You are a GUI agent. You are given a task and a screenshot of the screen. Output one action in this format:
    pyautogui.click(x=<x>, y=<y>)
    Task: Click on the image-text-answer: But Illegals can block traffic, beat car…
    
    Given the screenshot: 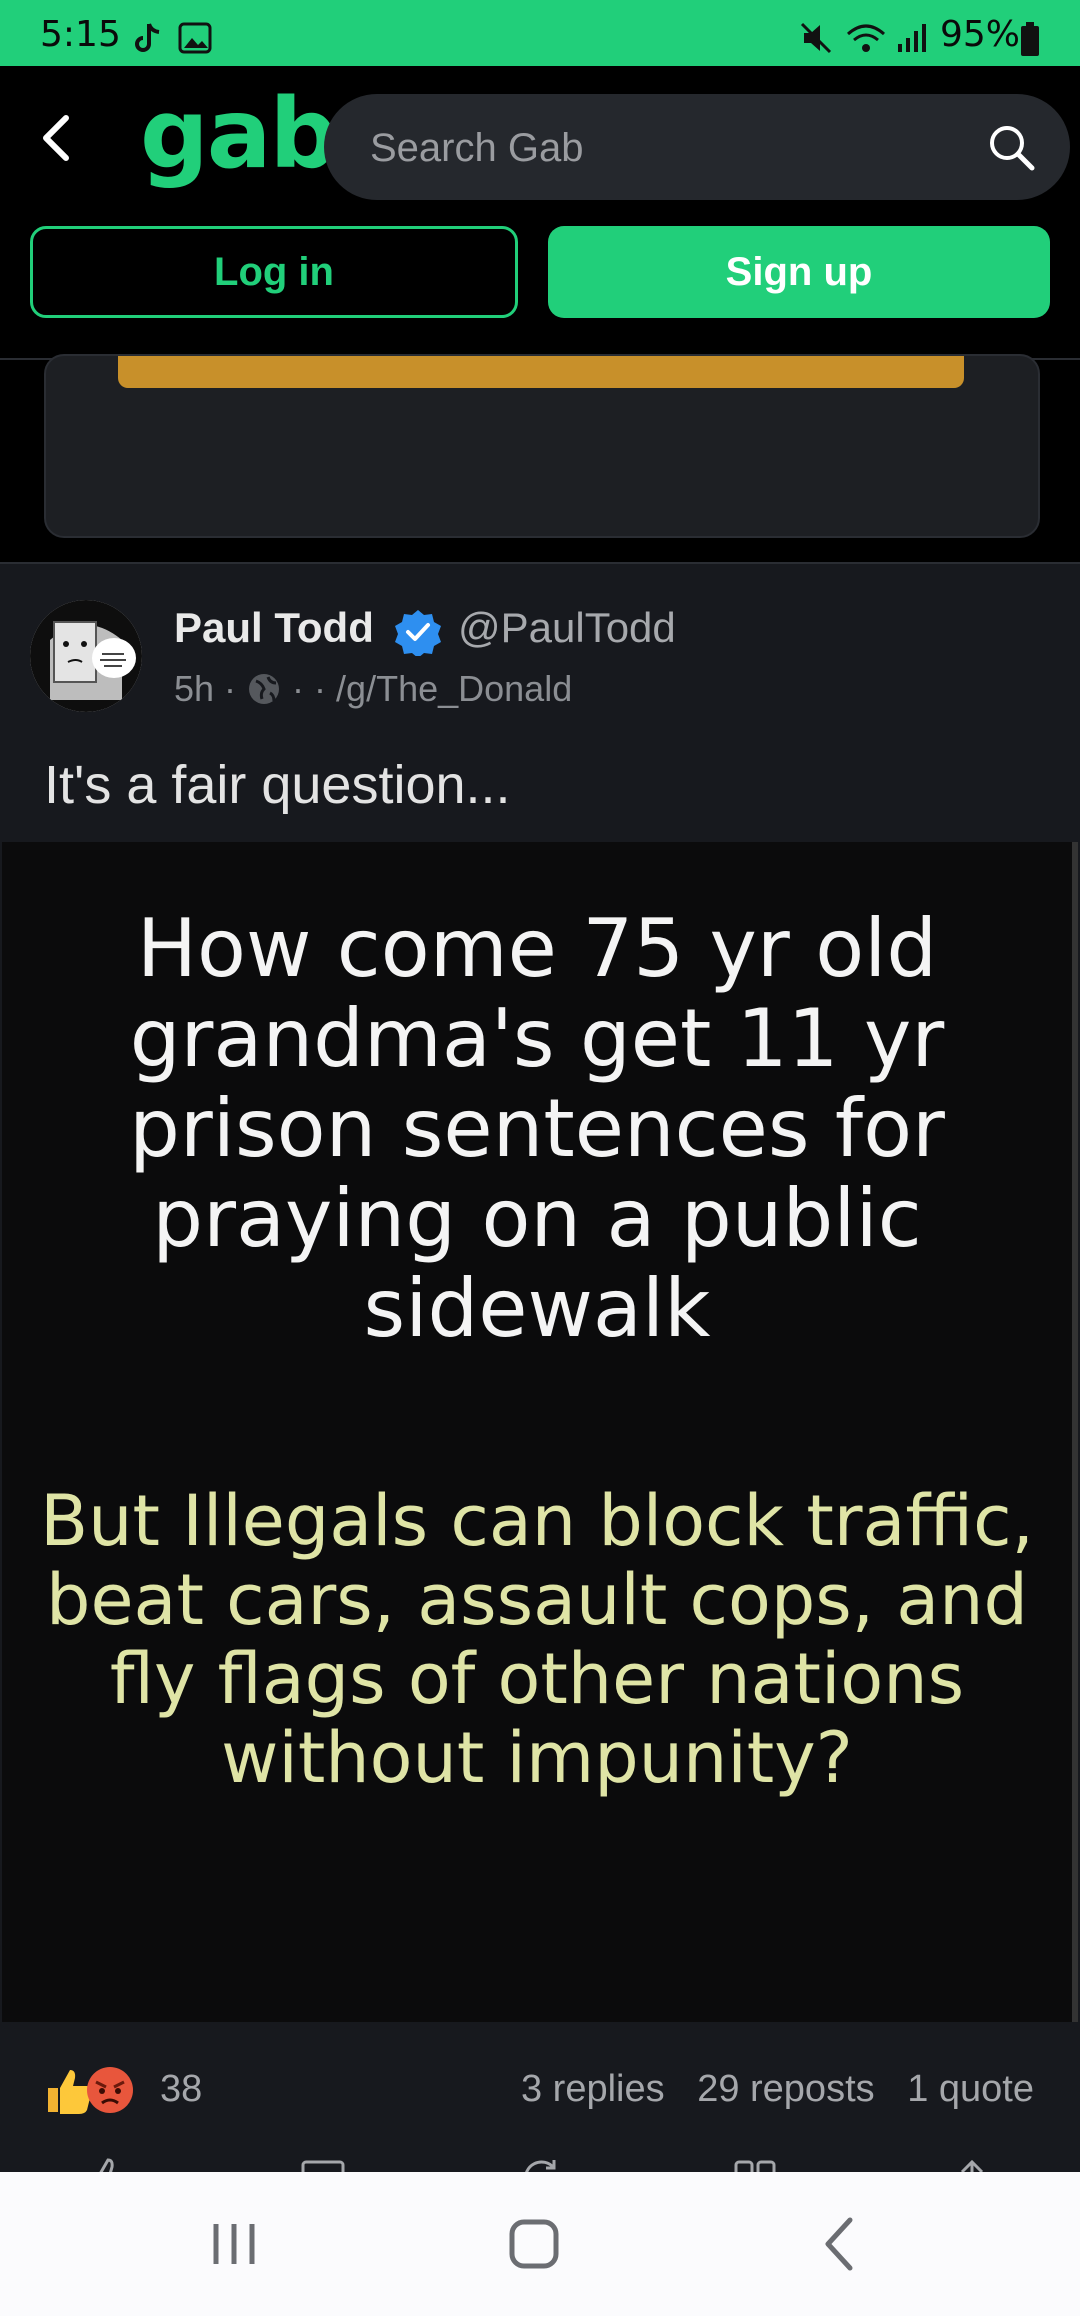 What is the action you would take?
    pyautogui.click(x=537, y=1639)
    